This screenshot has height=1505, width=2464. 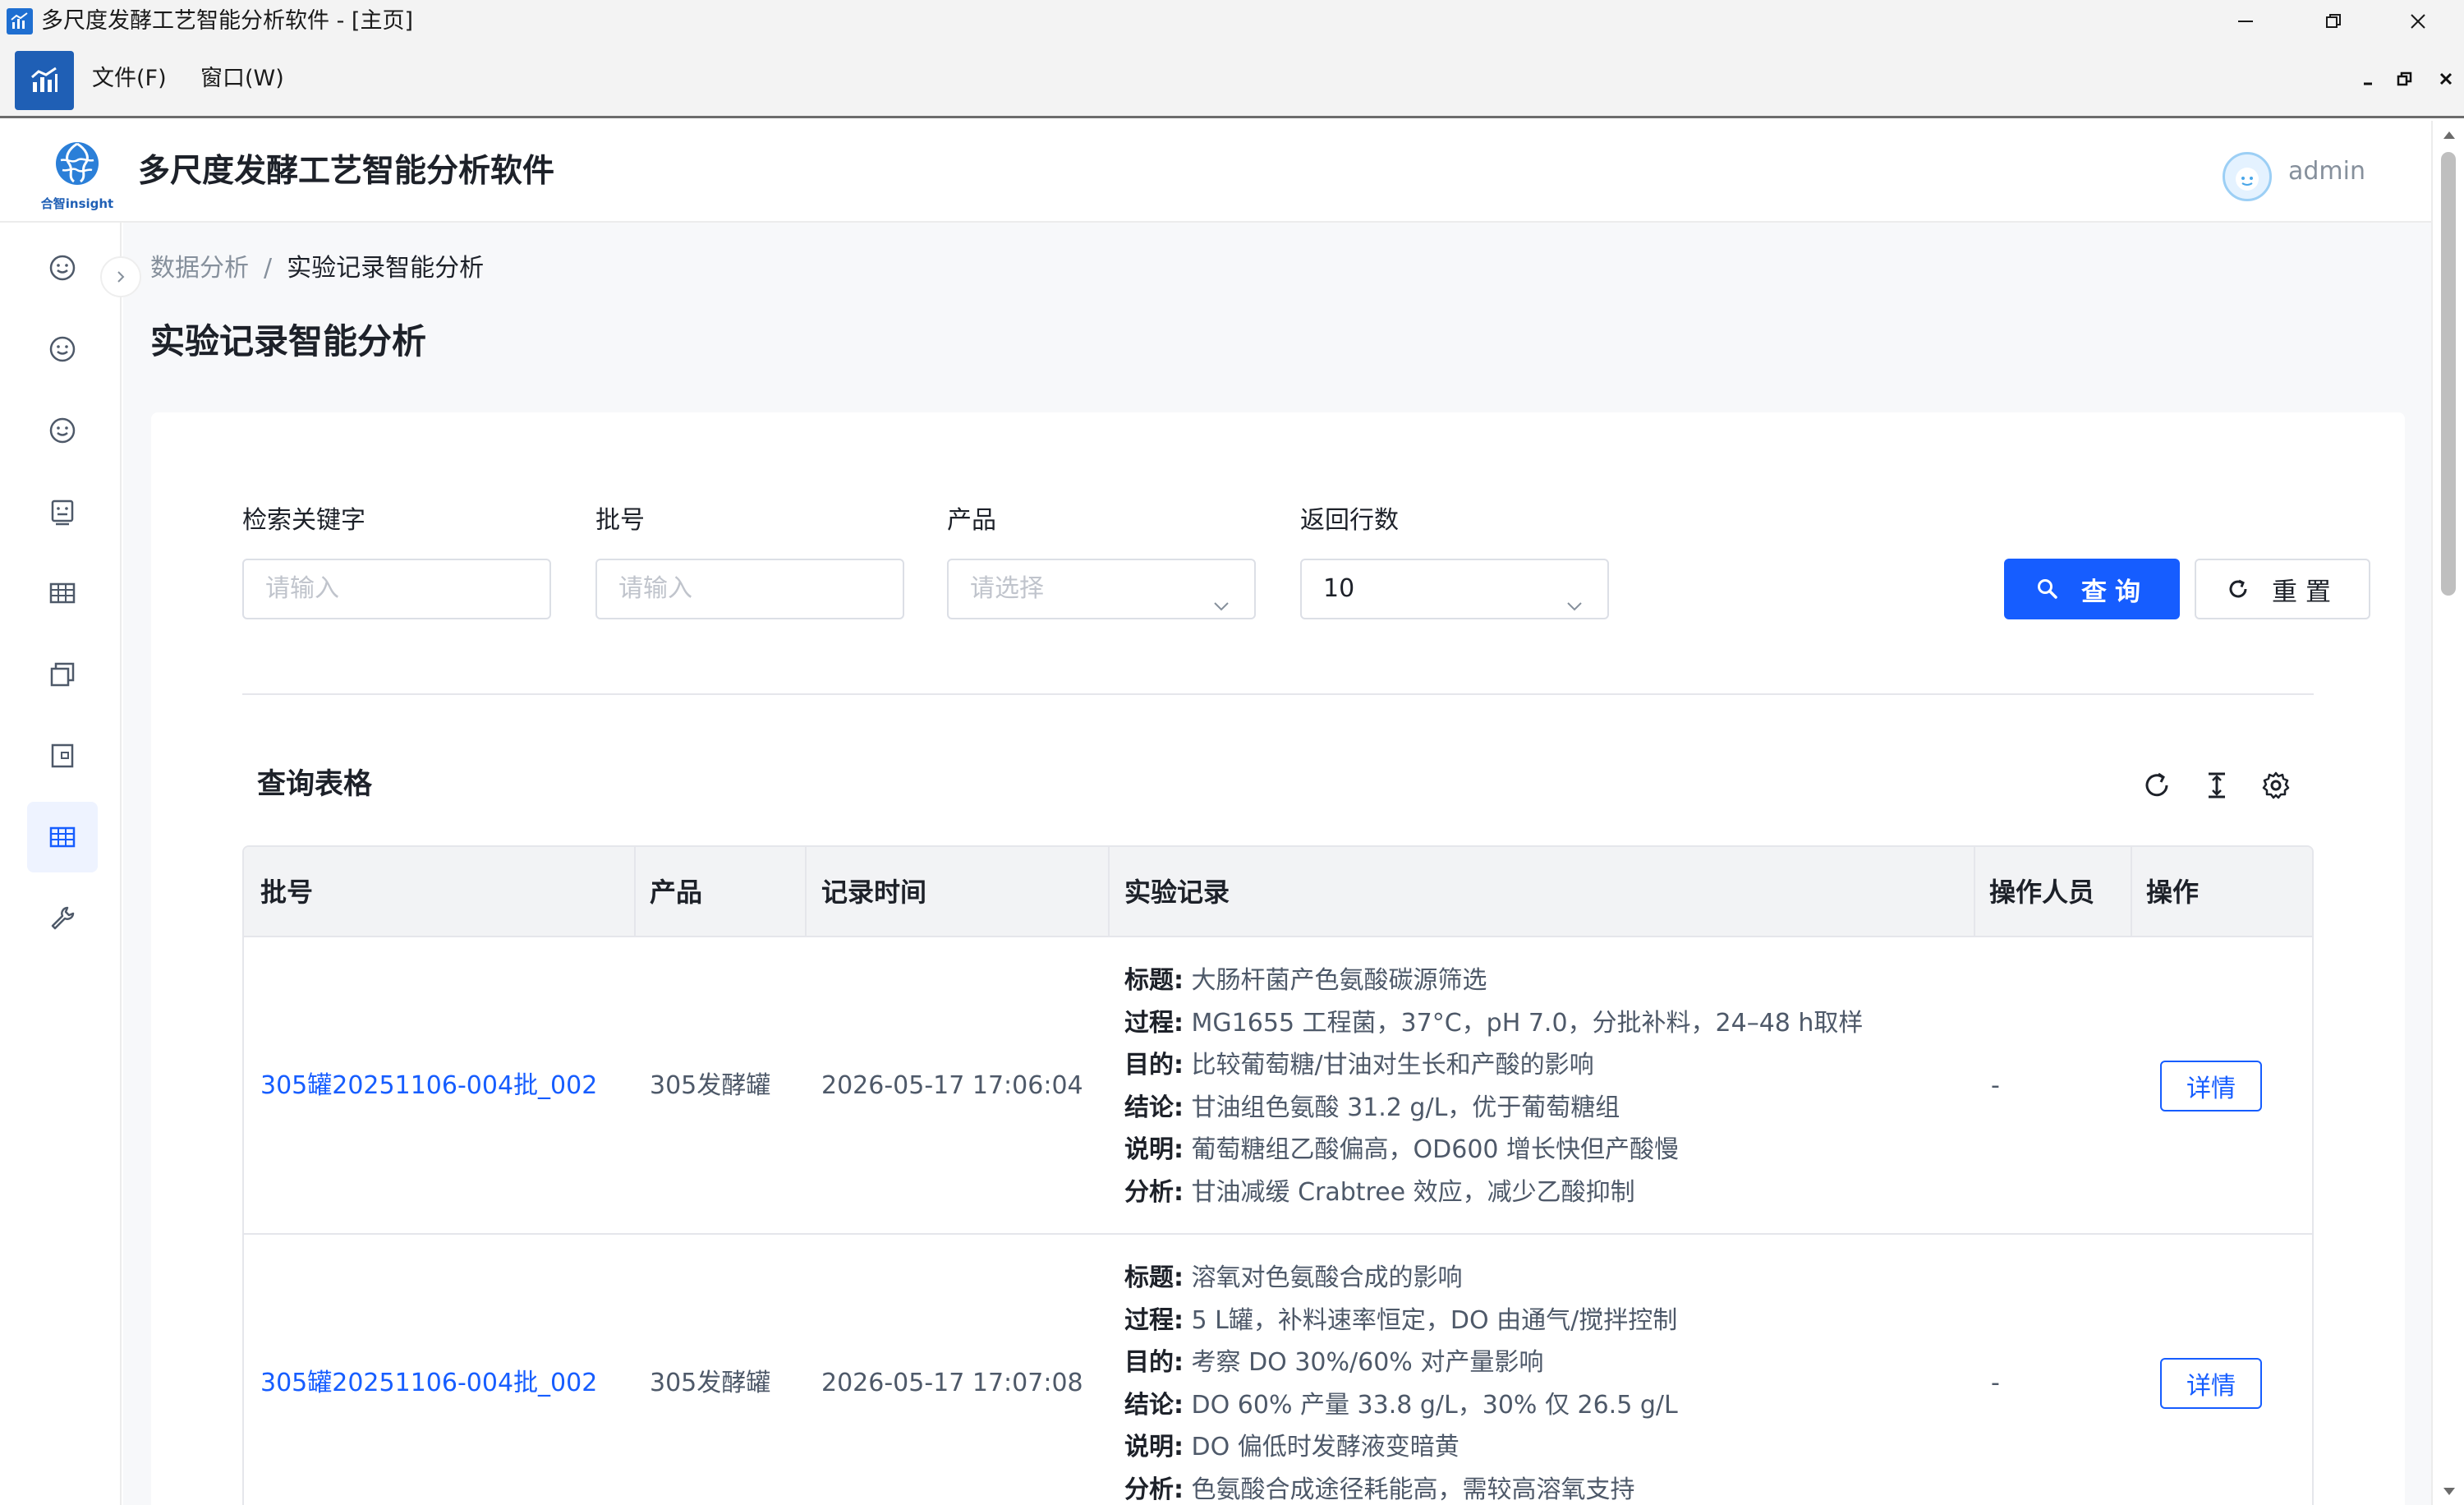 I want to click on logo-caption: 合智insight, so click(x=76, y=203).